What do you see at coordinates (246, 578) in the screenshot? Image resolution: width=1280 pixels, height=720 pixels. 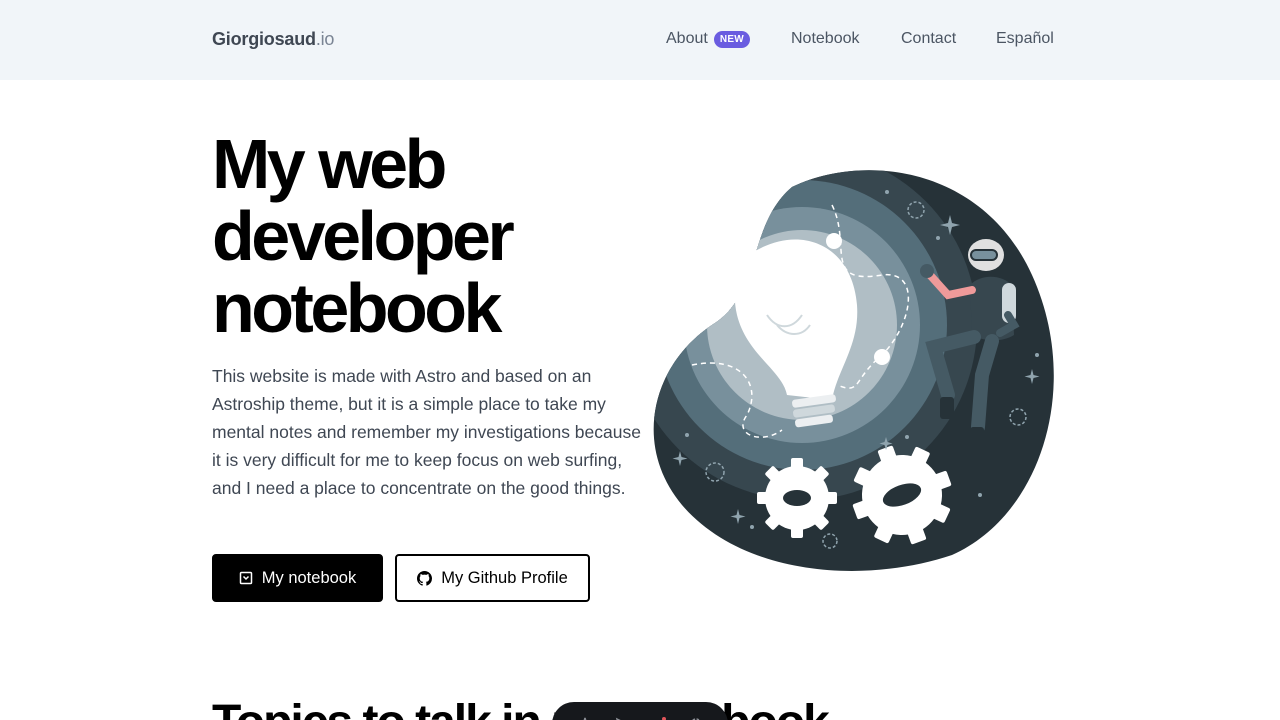 I see `notebook-icon` at bounding box center [246, 578].